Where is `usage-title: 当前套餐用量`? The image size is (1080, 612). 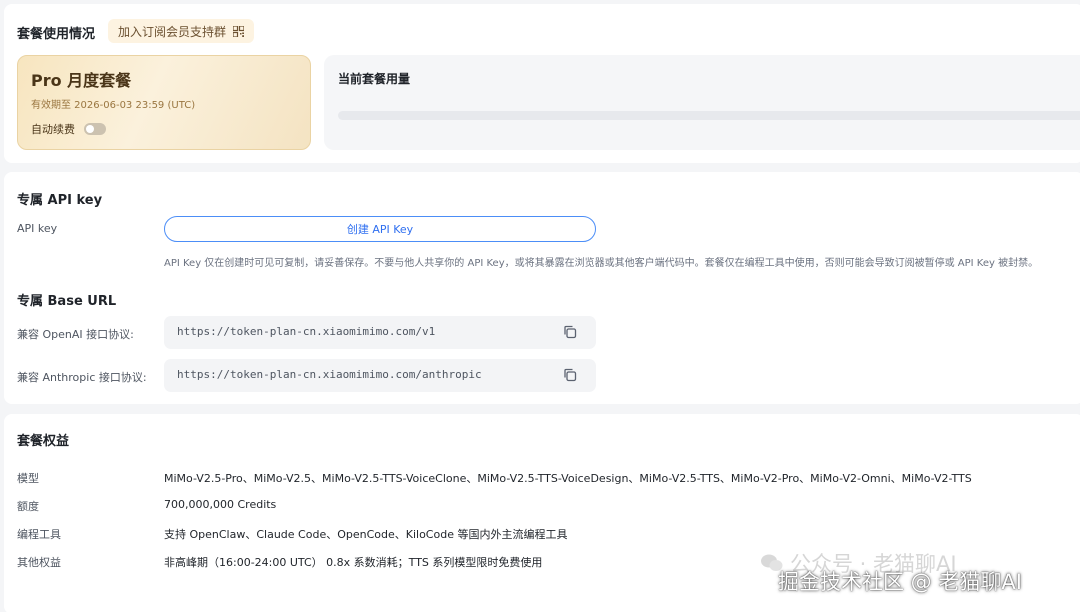
usage-title: 当前套餐用量 is located at coordinates (374, 79).